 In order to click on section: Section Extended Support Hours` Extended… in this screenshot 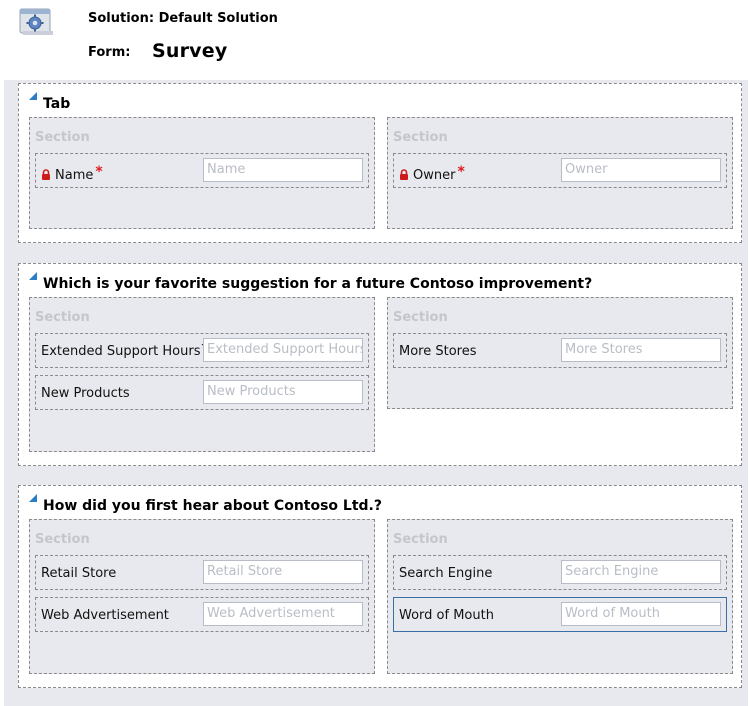, I will do `click(202, 374)`.